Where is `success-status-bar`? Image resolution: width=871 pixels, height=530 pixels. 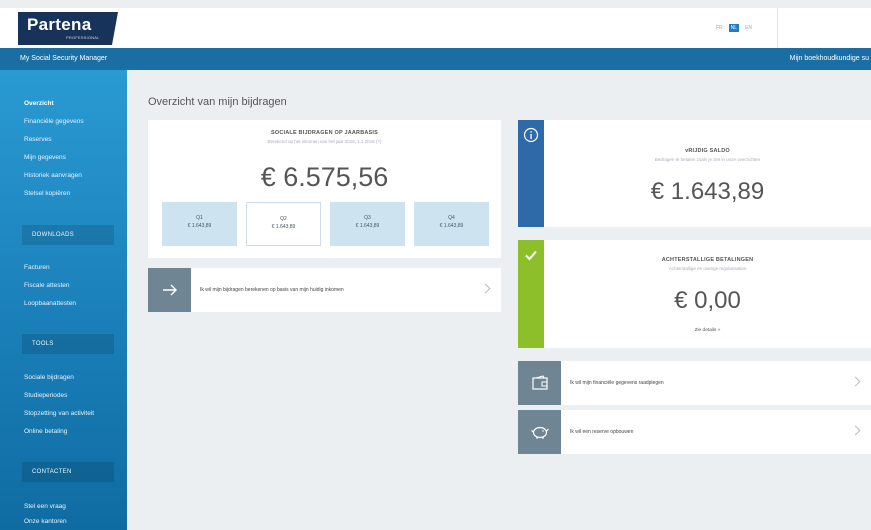
success-status-bar is located at coordinates (531, 294).